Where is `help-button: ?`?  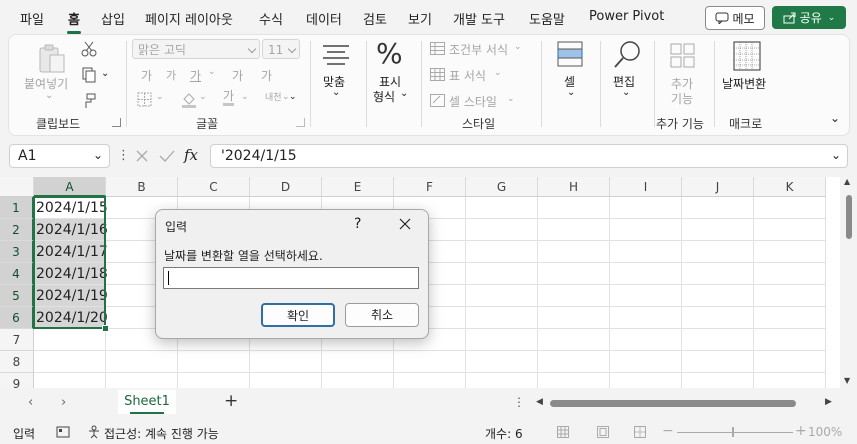 help-button: ? is located at coordinates (357, 224).